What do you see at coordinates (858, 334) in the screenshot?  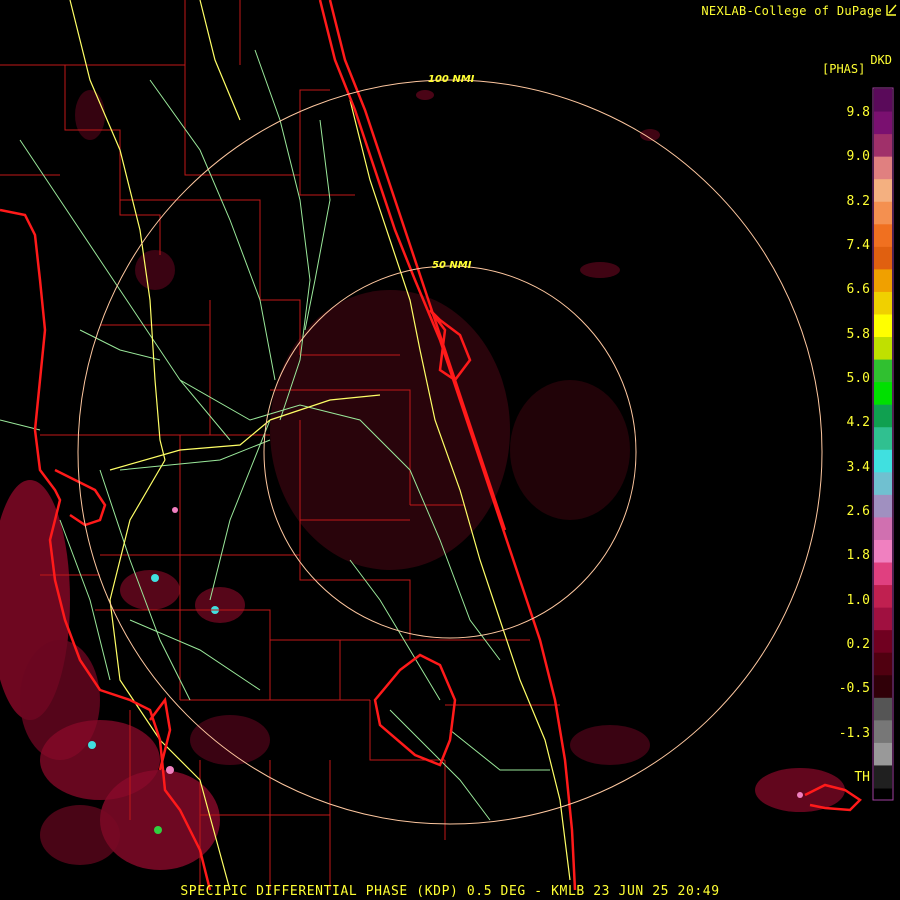 I see `colorbar-tick-label: 5.8` at bounding box center [858, 334].